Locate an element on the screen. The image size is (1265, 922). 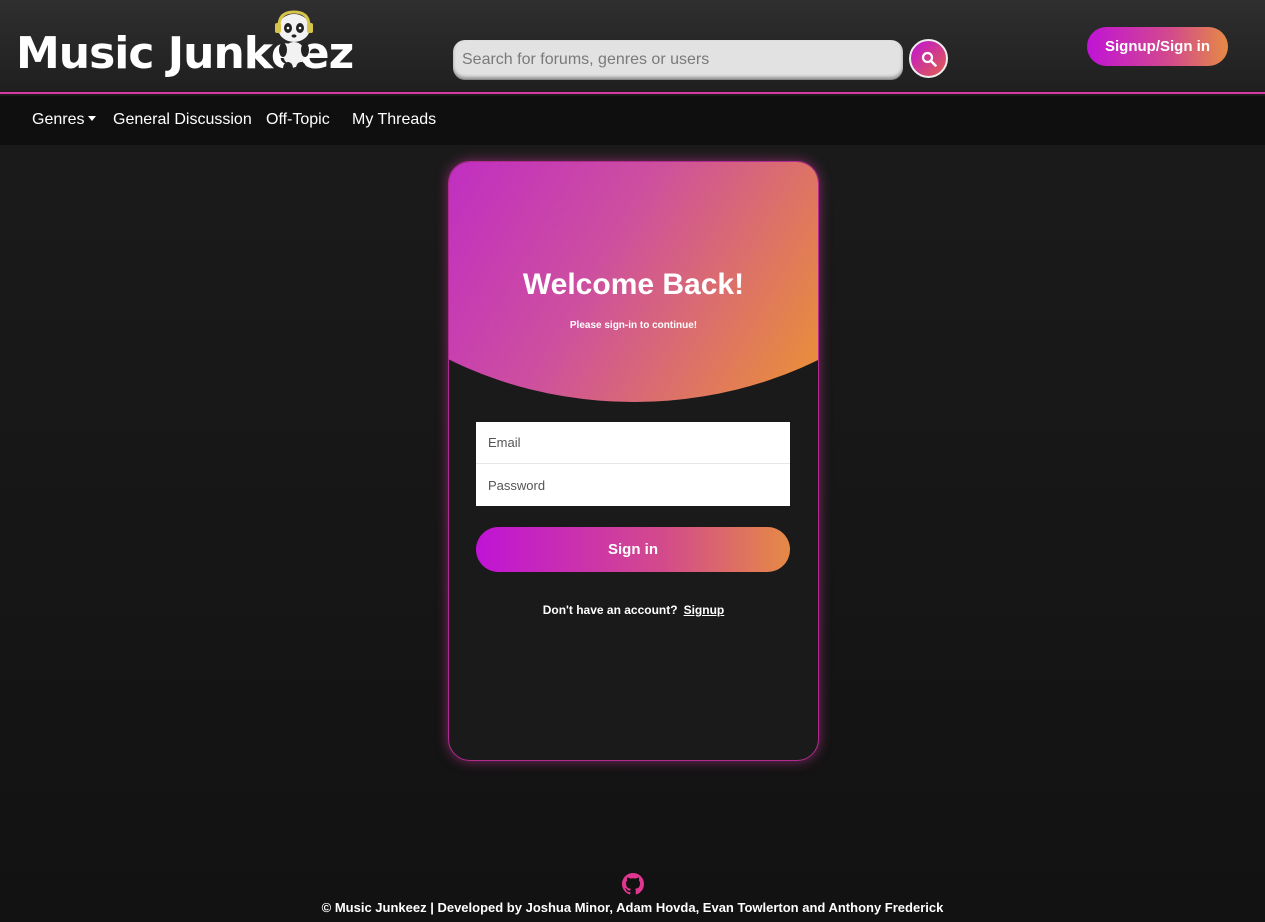
nav-item-general-discussion: General Discussion is located at coordinates (182, 120).